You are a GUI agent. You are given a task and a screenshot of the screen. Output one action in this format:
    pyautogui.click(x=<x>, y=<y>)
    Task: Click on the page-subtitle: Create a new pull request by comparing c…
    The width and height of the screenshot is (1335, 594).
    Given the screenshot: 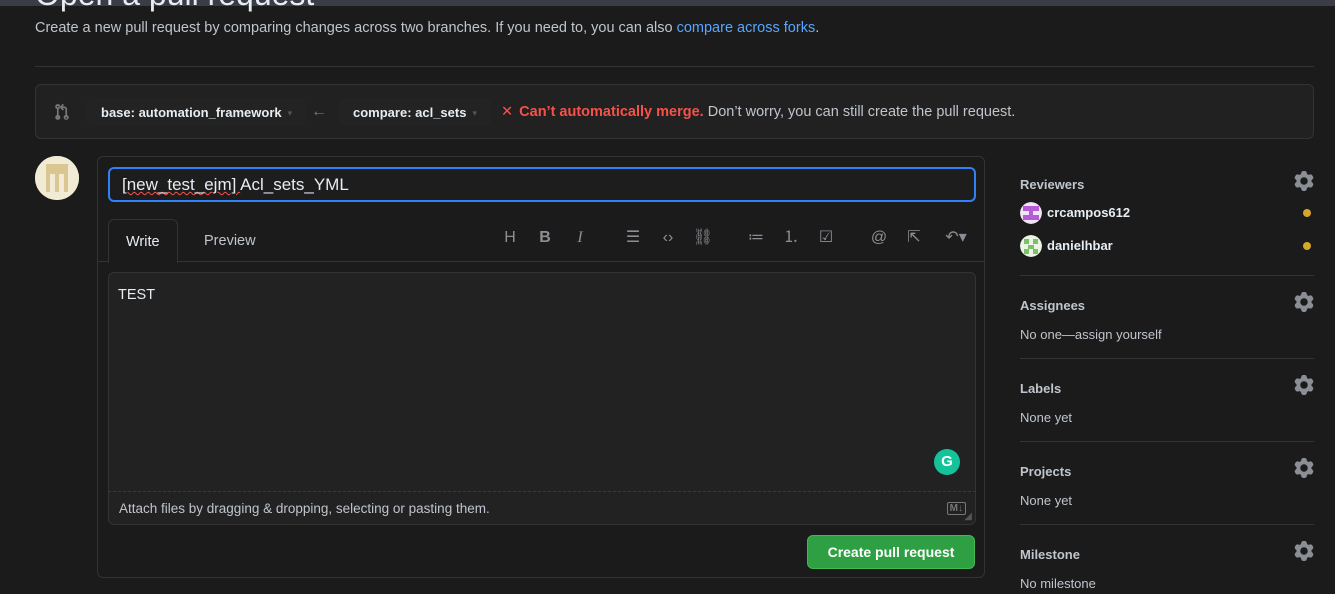 What is the action you would take?
    pyautogui.click(x=427, y=28)
    